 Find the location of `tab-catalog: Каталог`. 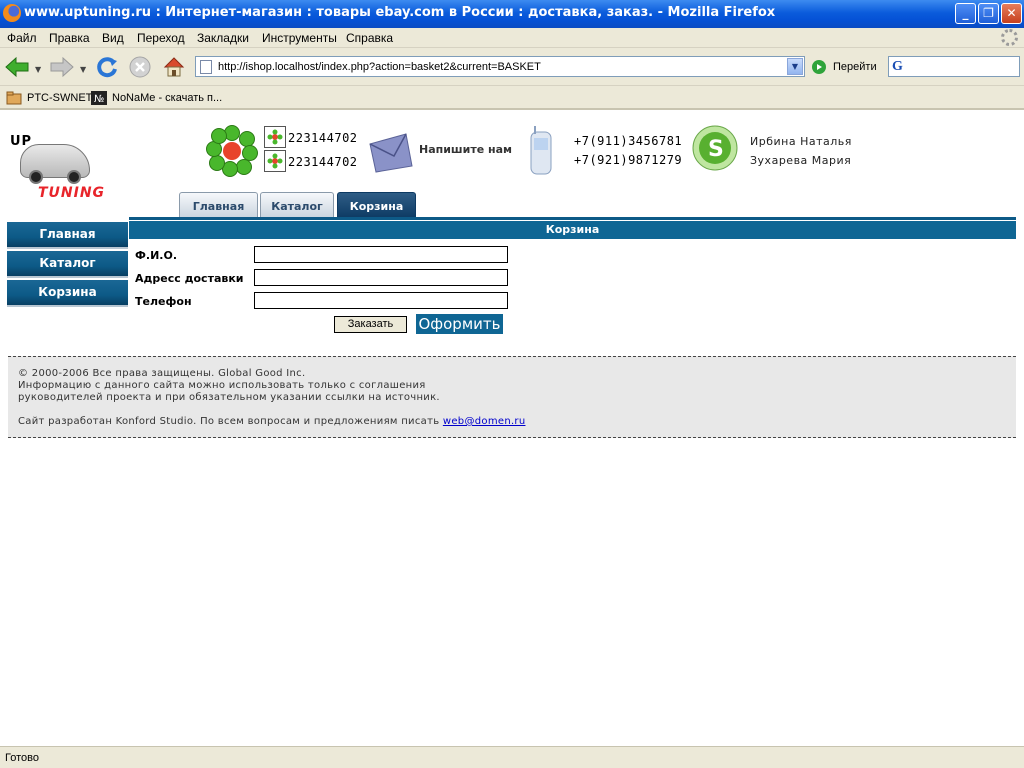

tab-catalog: Каталог is located at coordinates (297, 205).